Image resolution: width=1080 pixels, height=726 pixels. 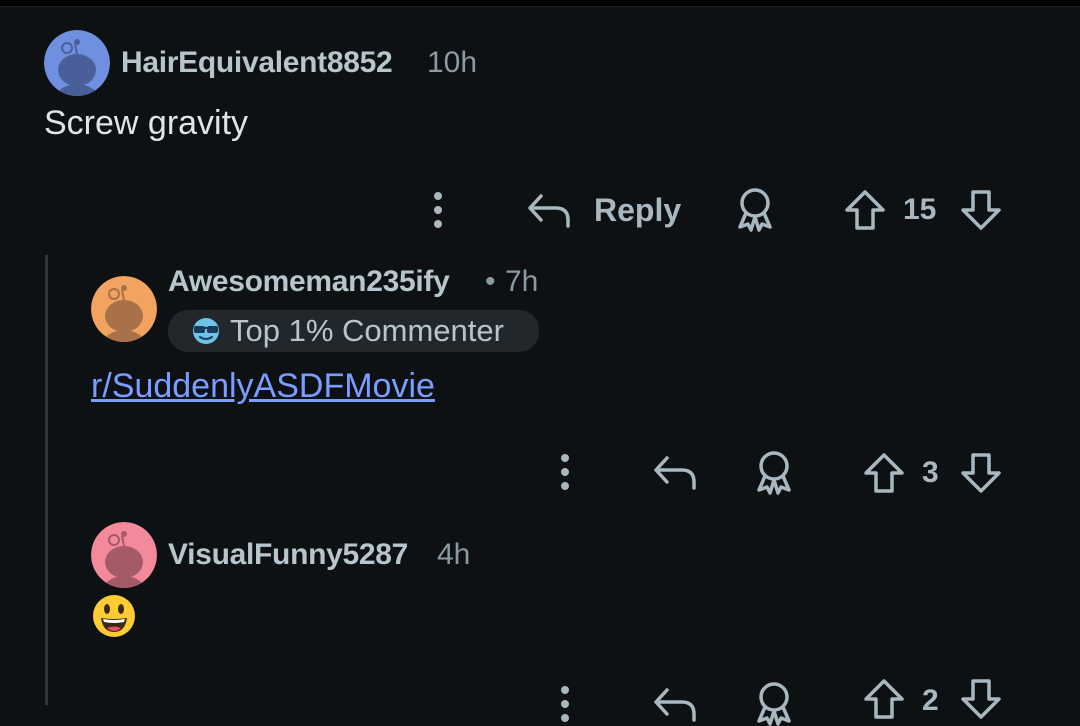 I want to click on reply-button, so click(x=549, y=210).